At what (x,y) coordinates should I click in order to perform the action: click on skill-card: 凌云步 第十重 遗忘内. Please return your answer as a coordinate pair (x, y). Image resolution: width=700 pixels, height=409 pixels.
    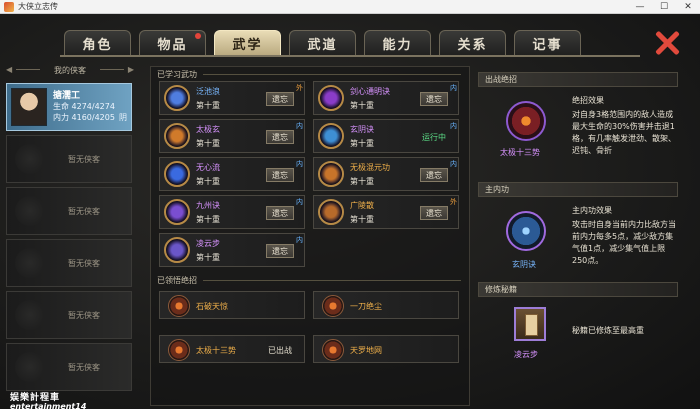
    Looking at the image, I should click on (232, 250).